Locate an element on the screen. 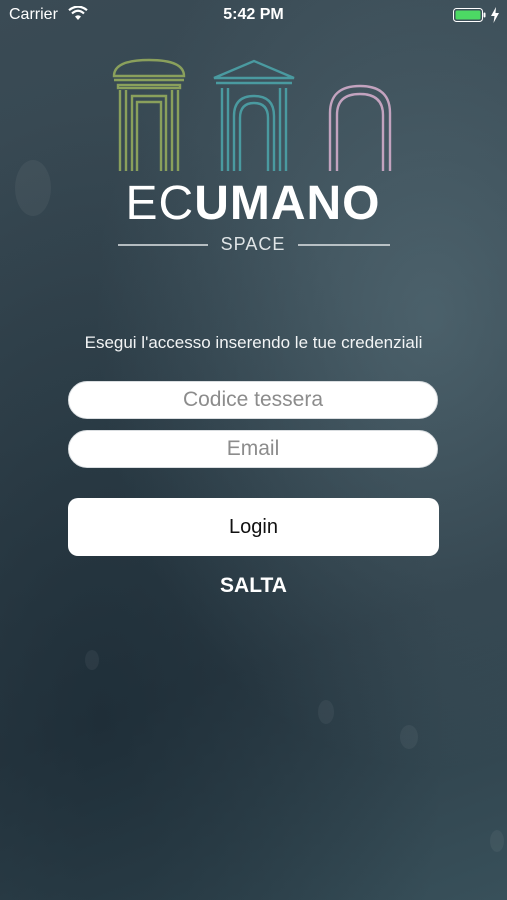 The width and height of the screenshot is (507, 900). ecumano-logo: ECUMANO SPACE is located at coordinates (253, 158).